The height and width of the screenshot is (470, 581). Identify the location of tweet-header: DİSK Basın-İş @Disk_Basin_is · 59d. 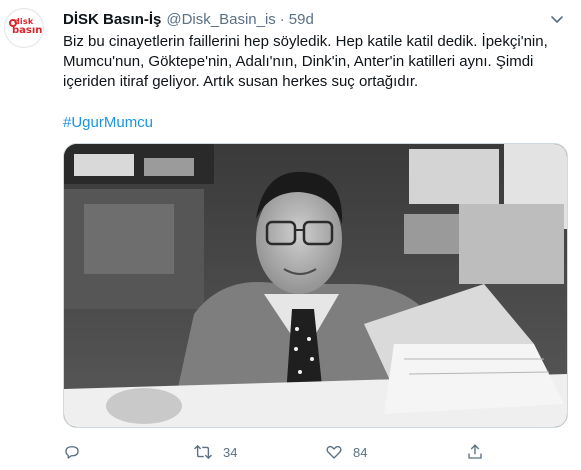
(188, 19).